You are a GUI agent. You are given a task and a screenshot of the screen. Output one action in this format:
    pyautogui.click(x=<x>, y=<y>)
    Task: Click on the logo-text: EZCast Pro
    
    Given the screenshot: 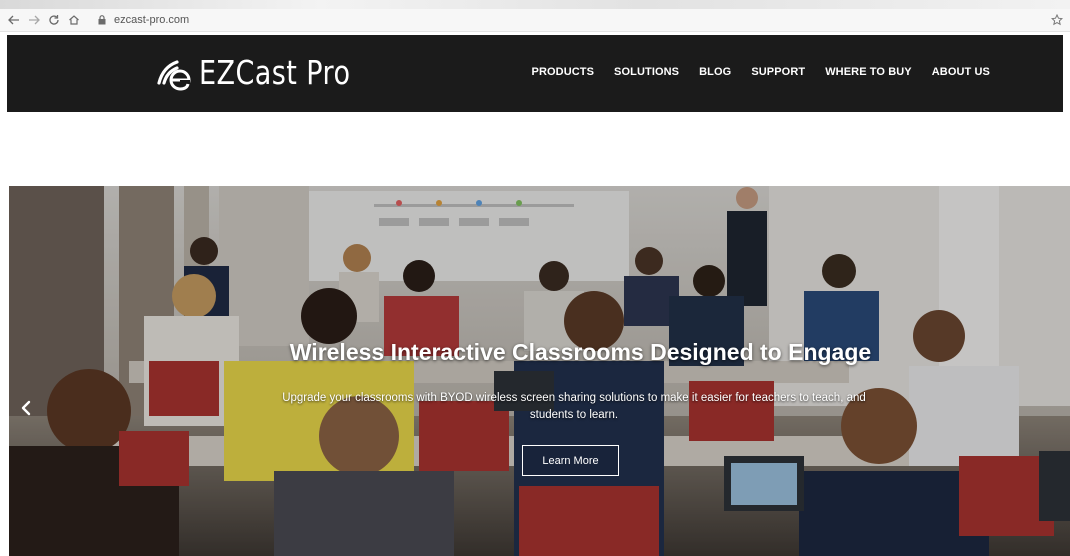 What is the action you would take?
    pyautogui.click(x=275, y=72)
    